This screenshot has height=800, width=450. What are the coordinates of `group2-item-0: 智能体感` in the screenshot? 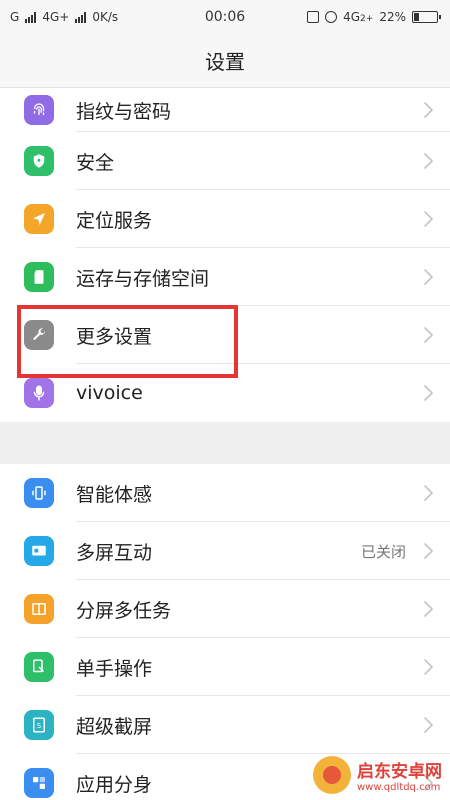 It's located at (225, 493).